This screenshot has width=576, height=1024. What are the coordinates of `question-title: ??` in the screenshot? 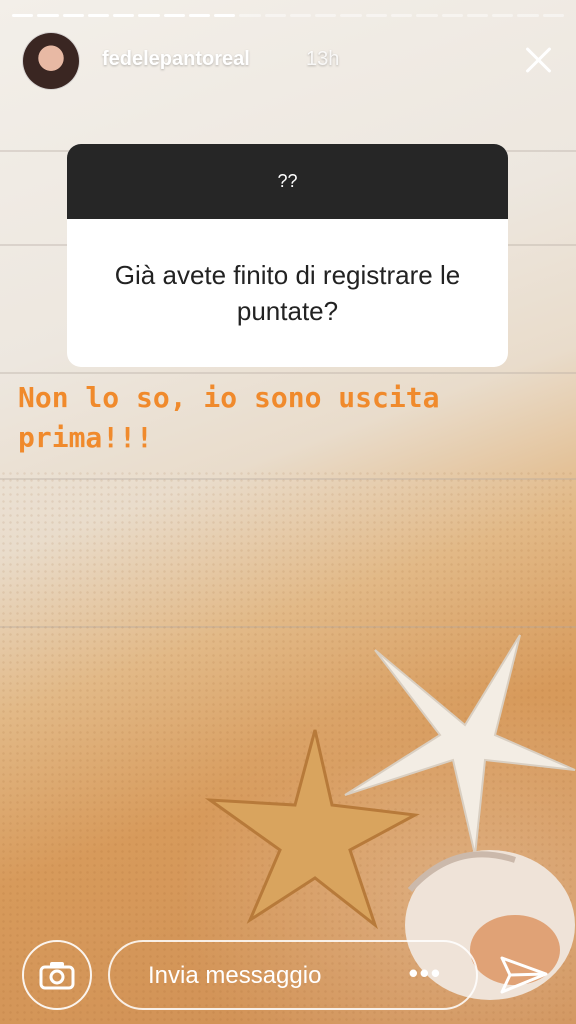 It's located at (287, 181).